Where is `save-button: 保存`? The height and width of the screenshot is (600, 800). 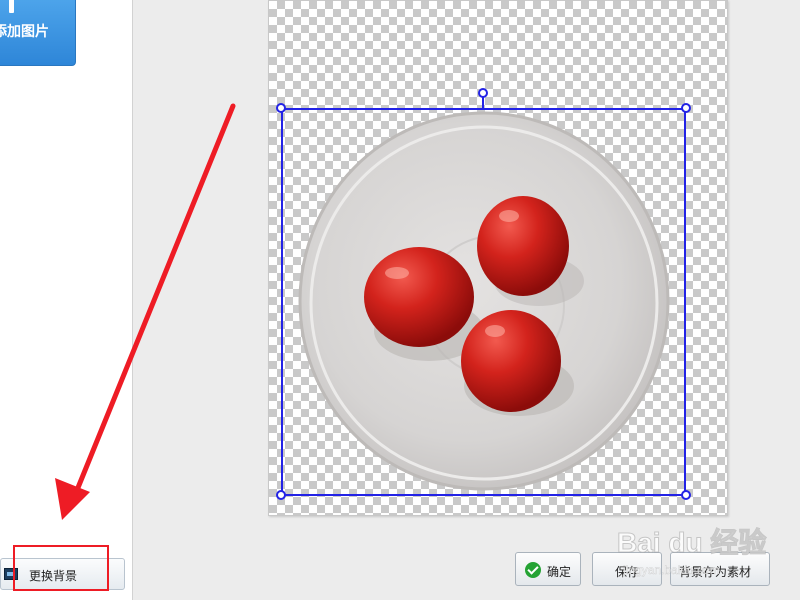 save-button: 保存 is located at coordinates (627, 569).